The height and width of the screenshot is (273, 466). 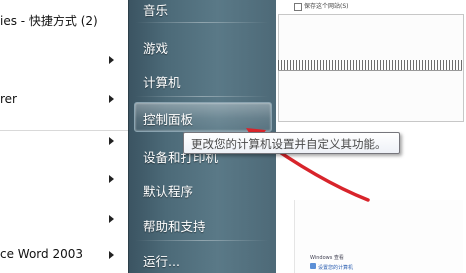 I want to click on save-site-checkbox, so click(x=298, y=7).